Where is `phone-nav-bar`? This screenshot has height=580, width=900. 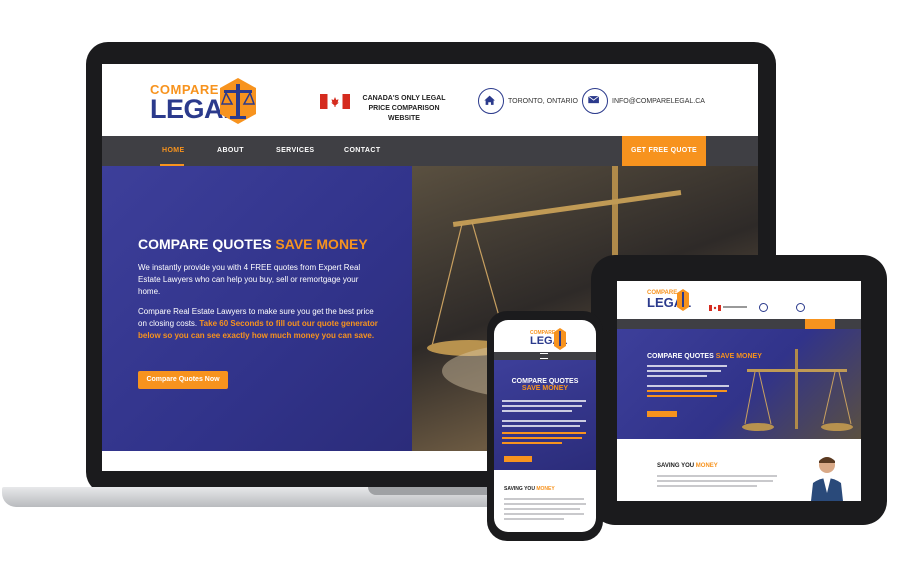
phone-nav-bar is located at coordinates (545, 356).